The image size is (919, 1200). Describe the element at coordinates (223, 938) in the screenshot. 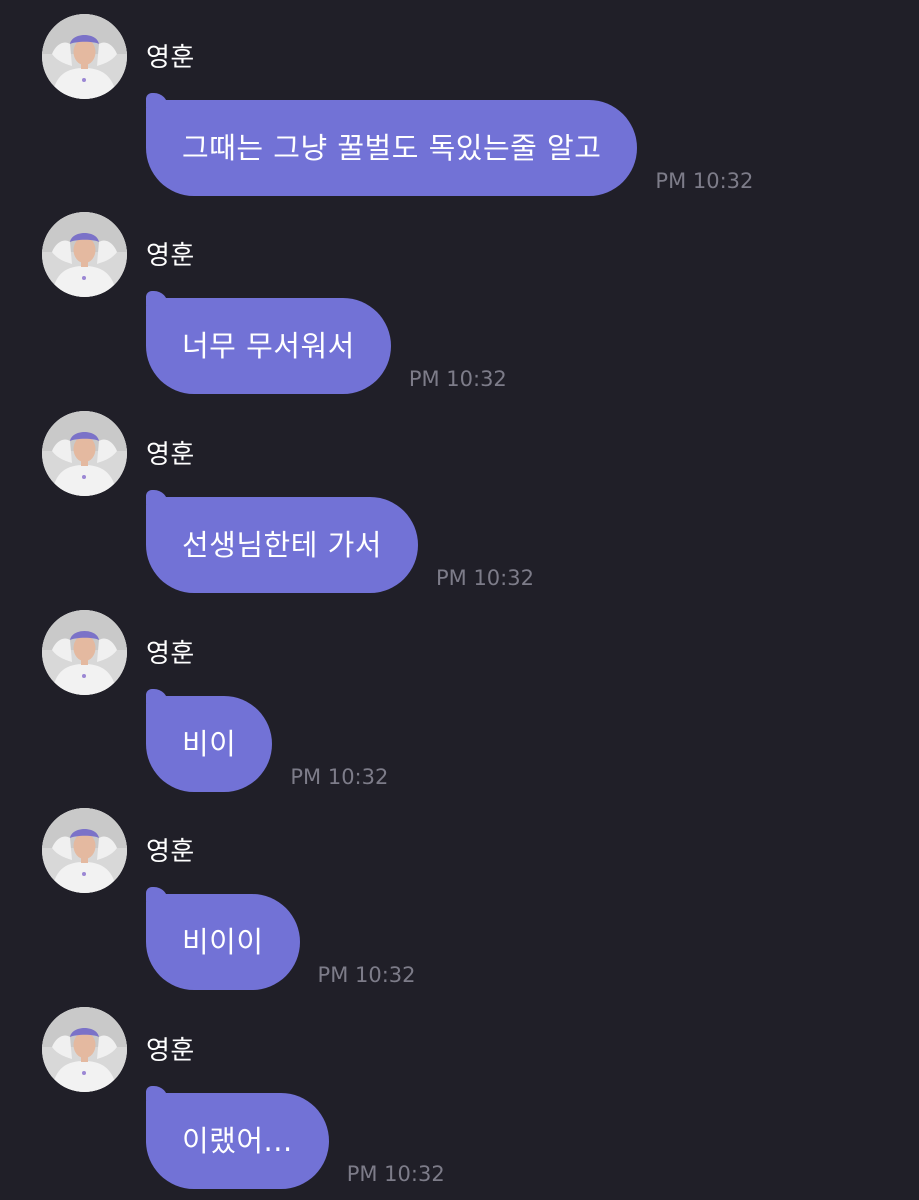

I see `message-bubble: 비이이` at that location.